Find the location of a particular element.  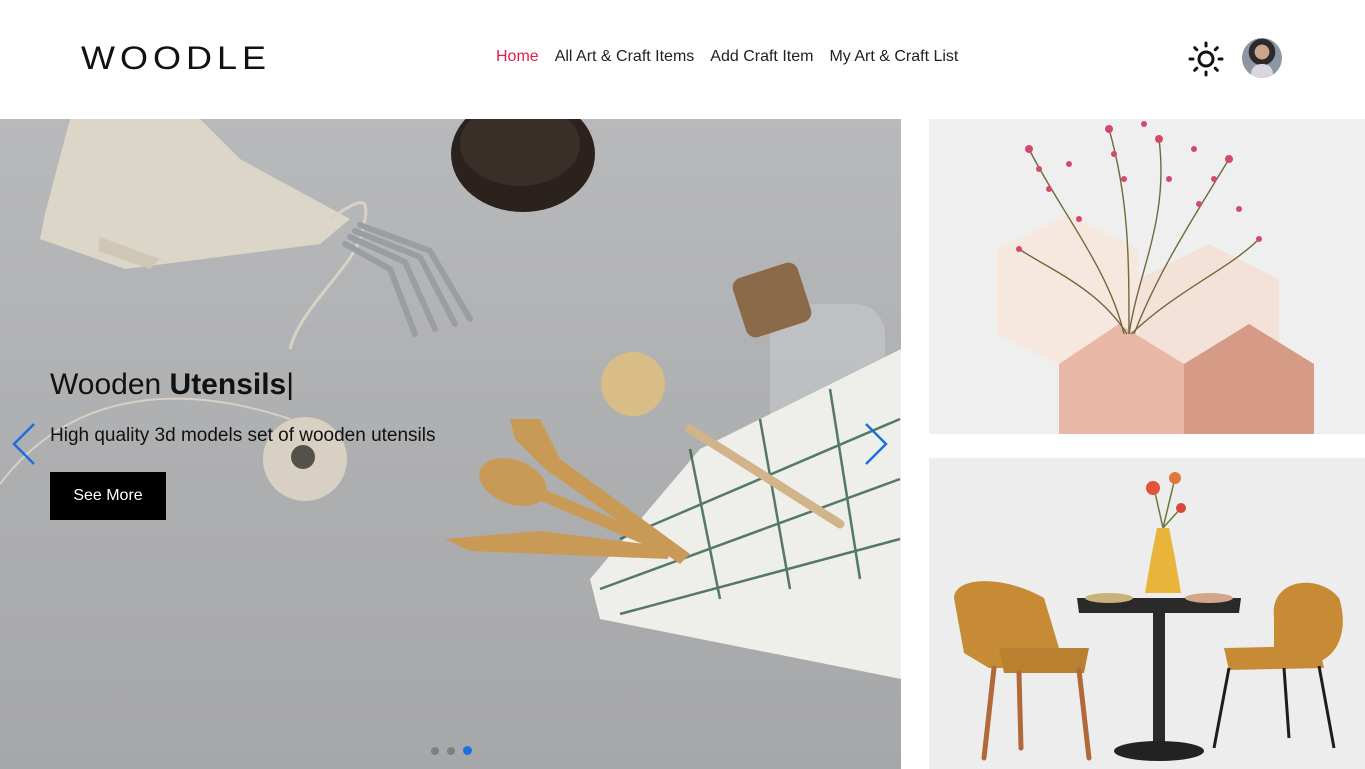

side-image-chairs is located at coordinates (1147, 613).